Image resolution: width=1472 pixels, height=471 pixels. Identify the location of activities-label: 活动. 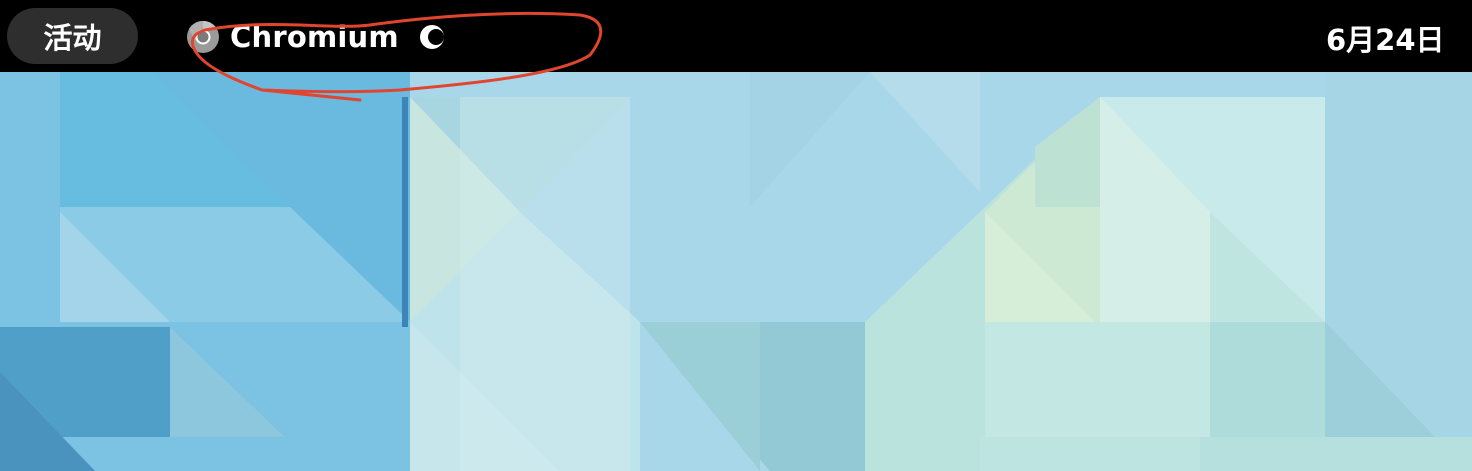
(72, 38).